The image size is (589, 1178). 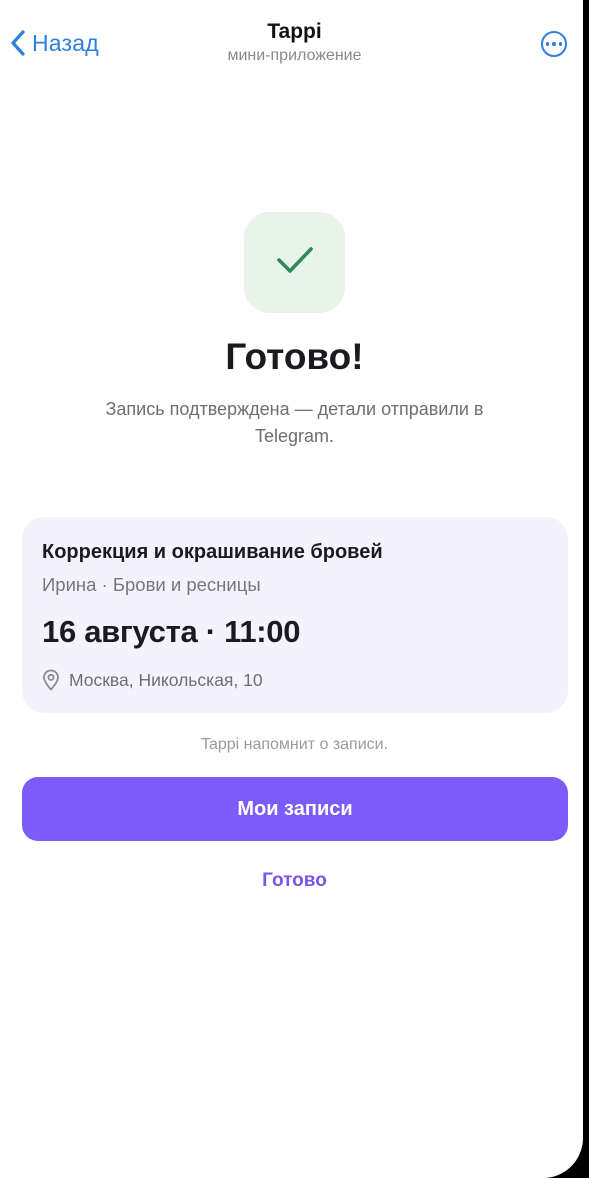 I want to click on booking-datetime: 16 августа · 11:00, so click(x=171, y=631).